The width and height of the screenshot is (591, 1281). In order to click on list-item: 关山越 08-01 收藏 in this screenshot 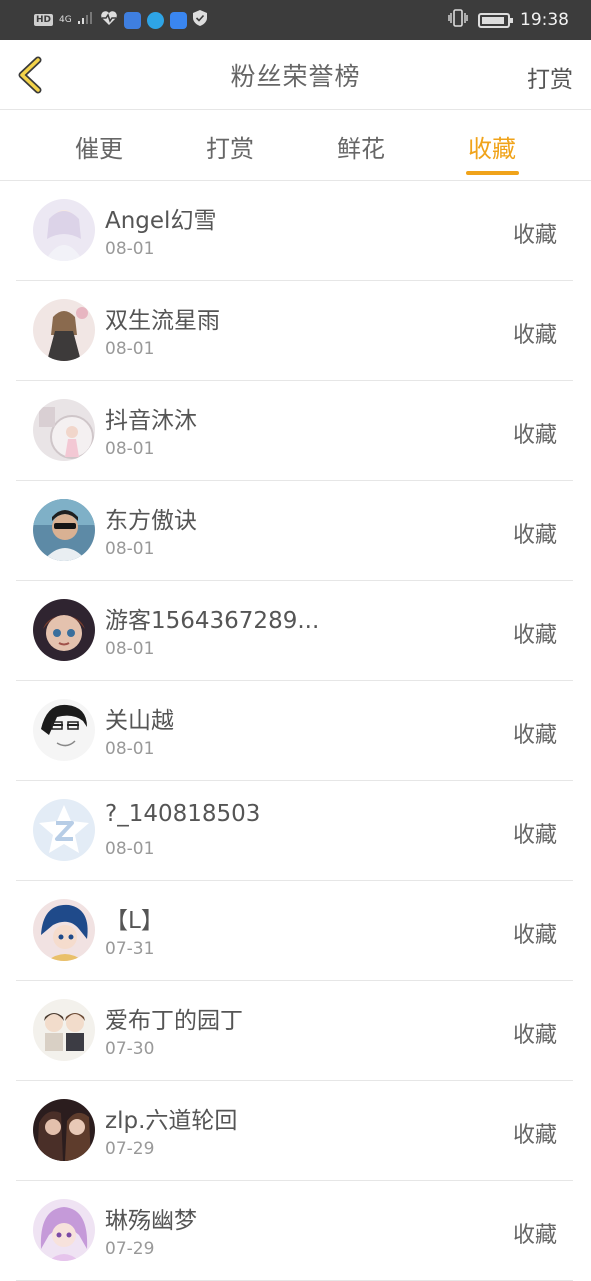, I will do `click(295, 731)`.